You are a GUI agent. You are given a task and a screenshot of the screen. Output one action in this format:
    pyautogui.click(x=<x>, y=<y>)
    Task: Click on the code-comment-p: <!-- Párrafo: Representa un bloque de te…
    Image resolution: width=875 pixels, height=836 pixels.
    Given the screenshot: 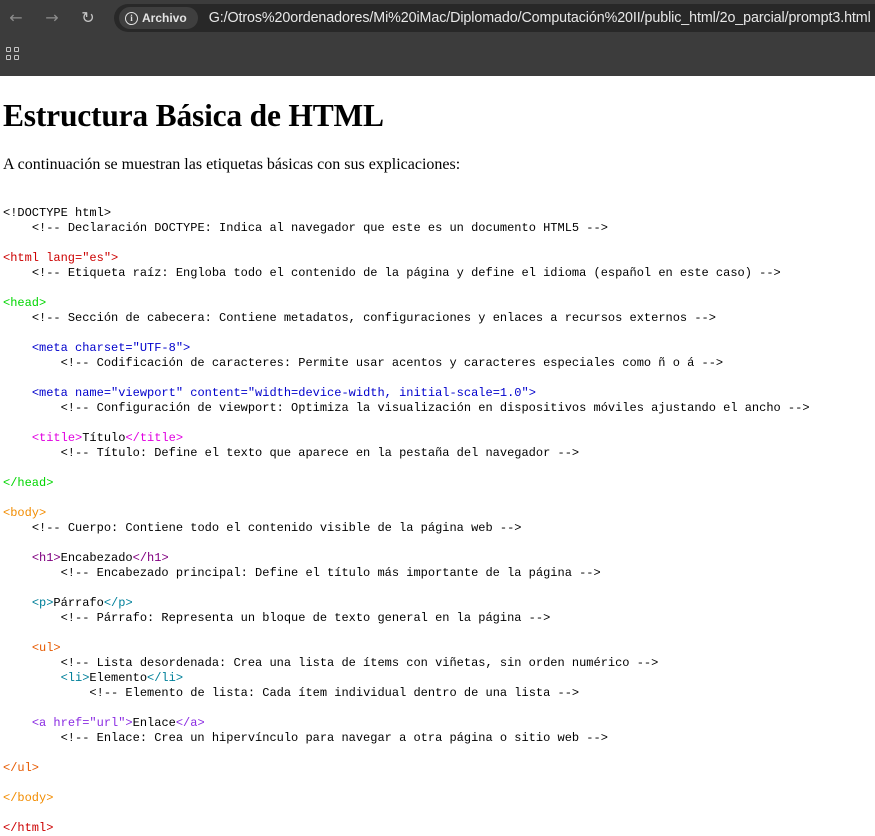 What is the action you would take?
    pyautogui.click(x=305, y=618)
    